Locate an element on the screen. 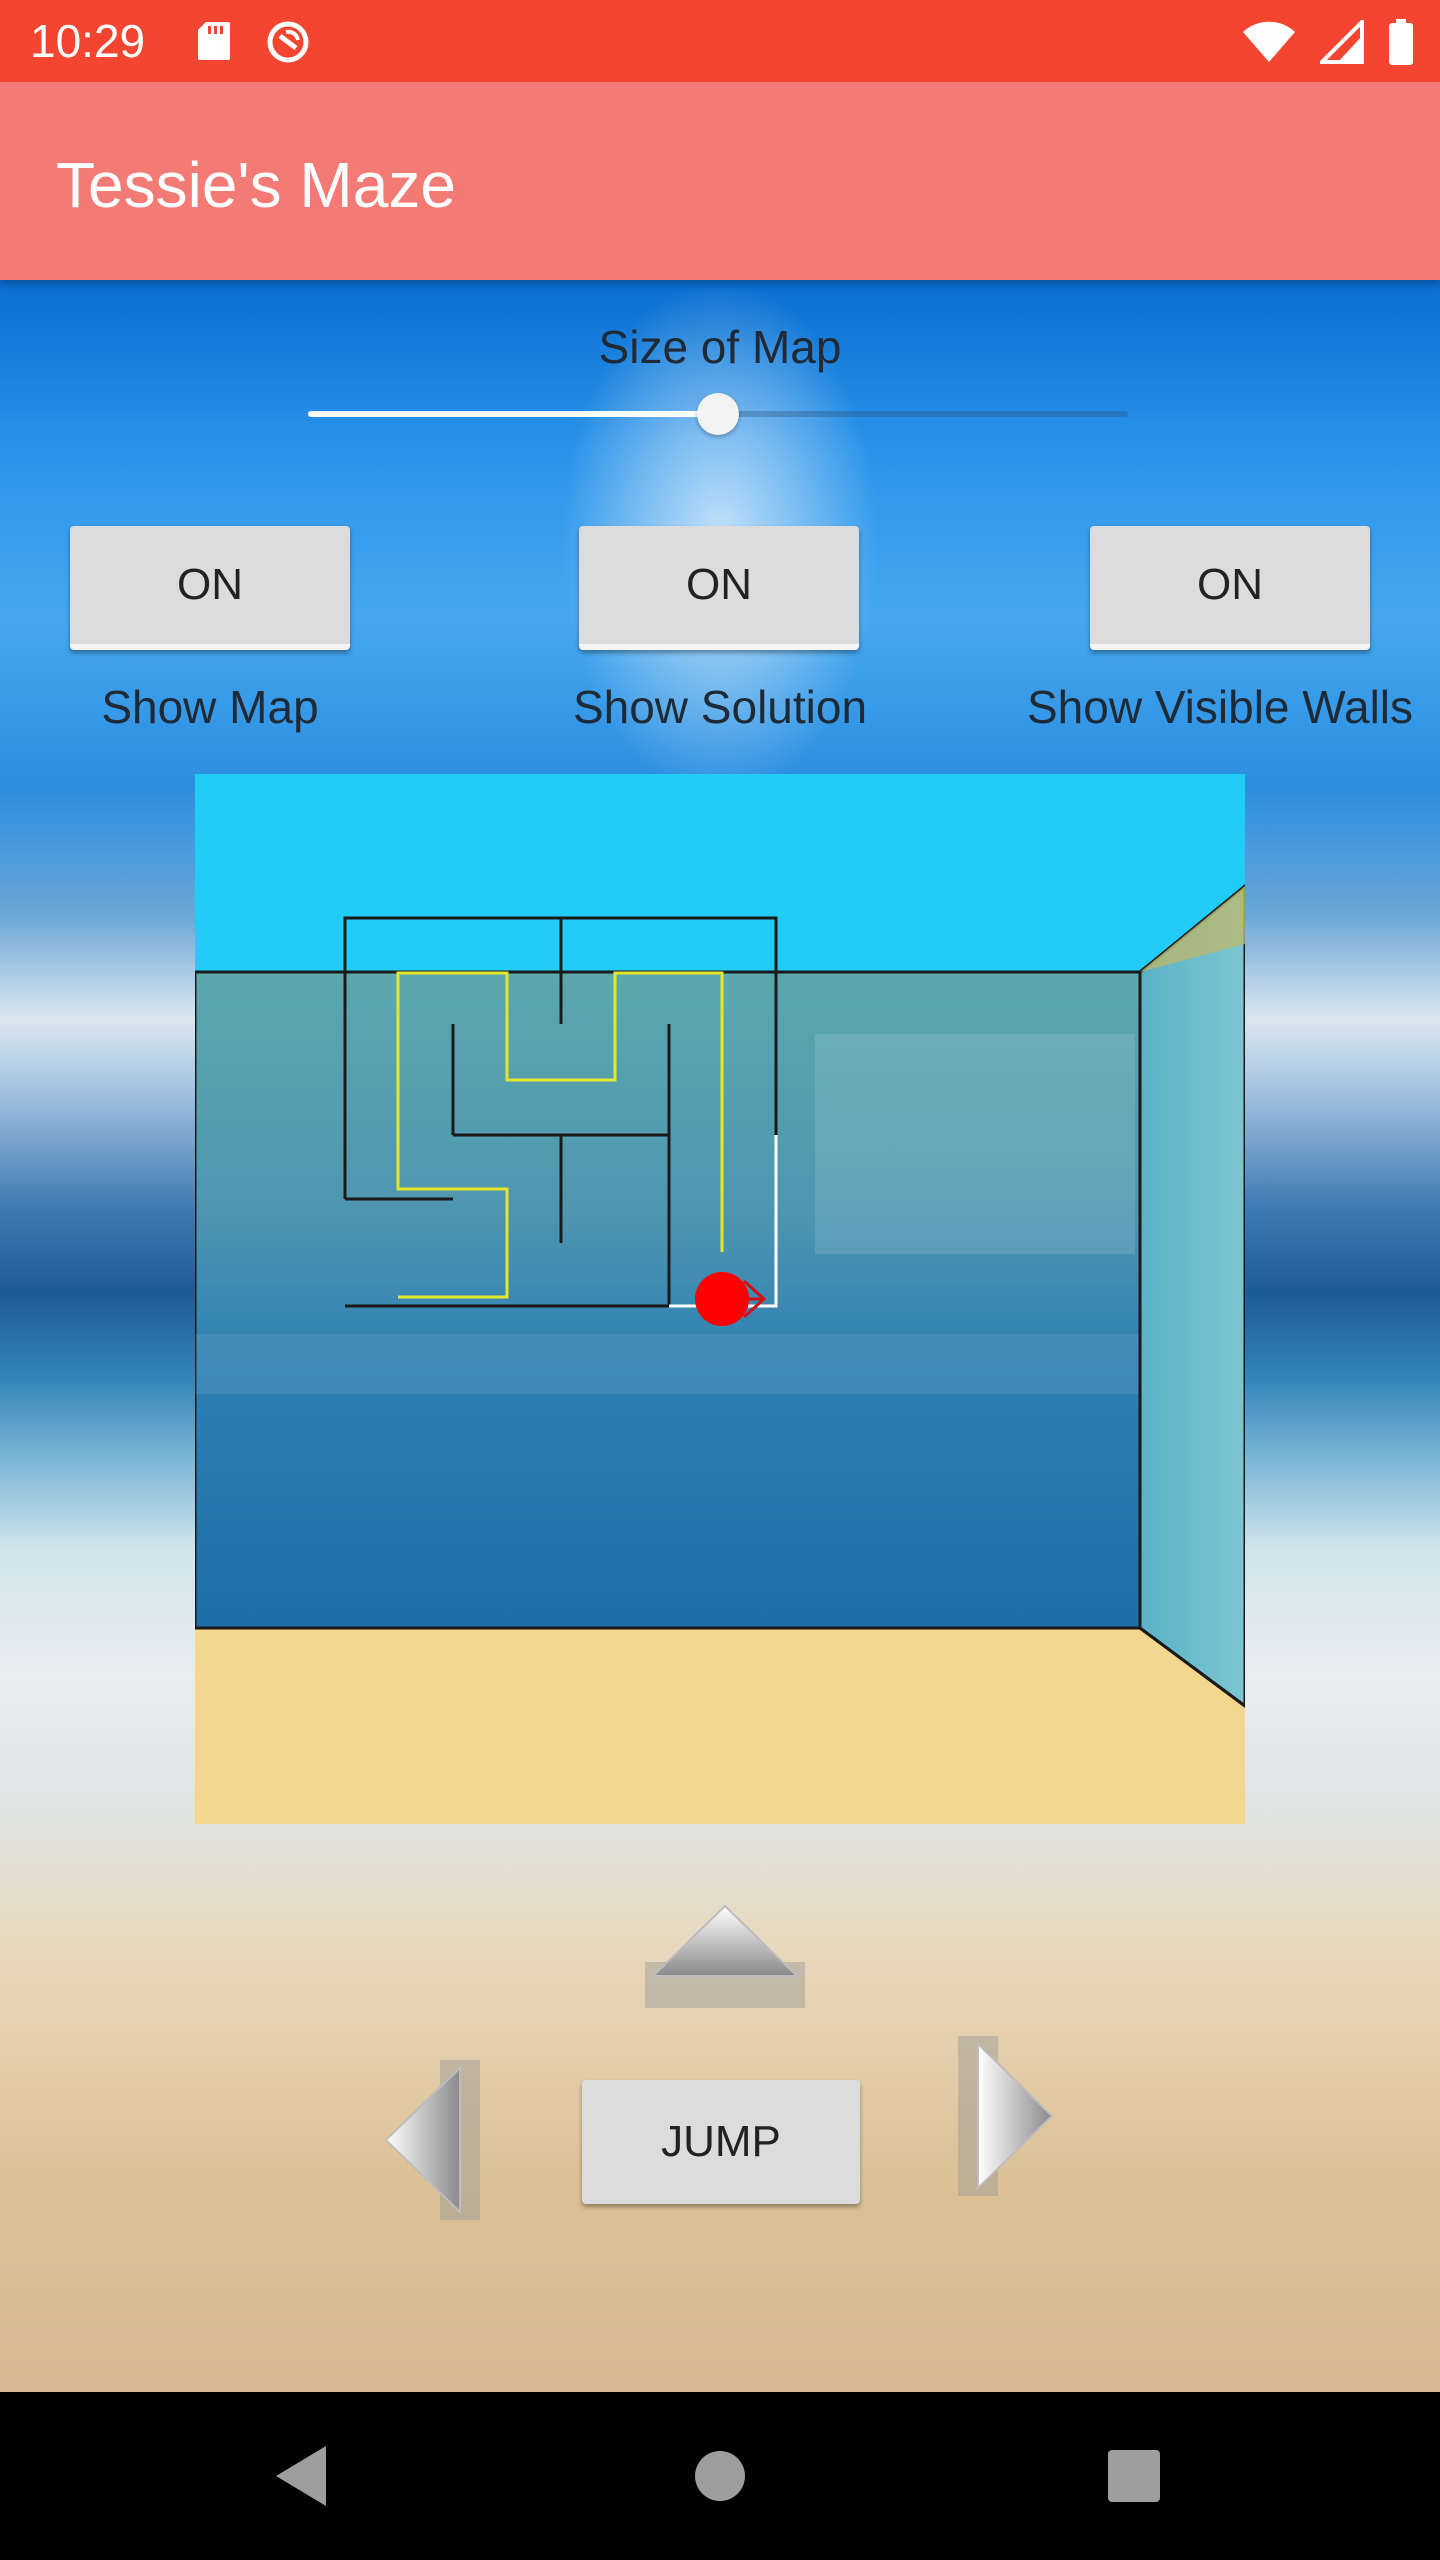 Image resolution: width=1440 pixels, height=2560 pixels. sd-card-icon is located at coordinates (214, 41).